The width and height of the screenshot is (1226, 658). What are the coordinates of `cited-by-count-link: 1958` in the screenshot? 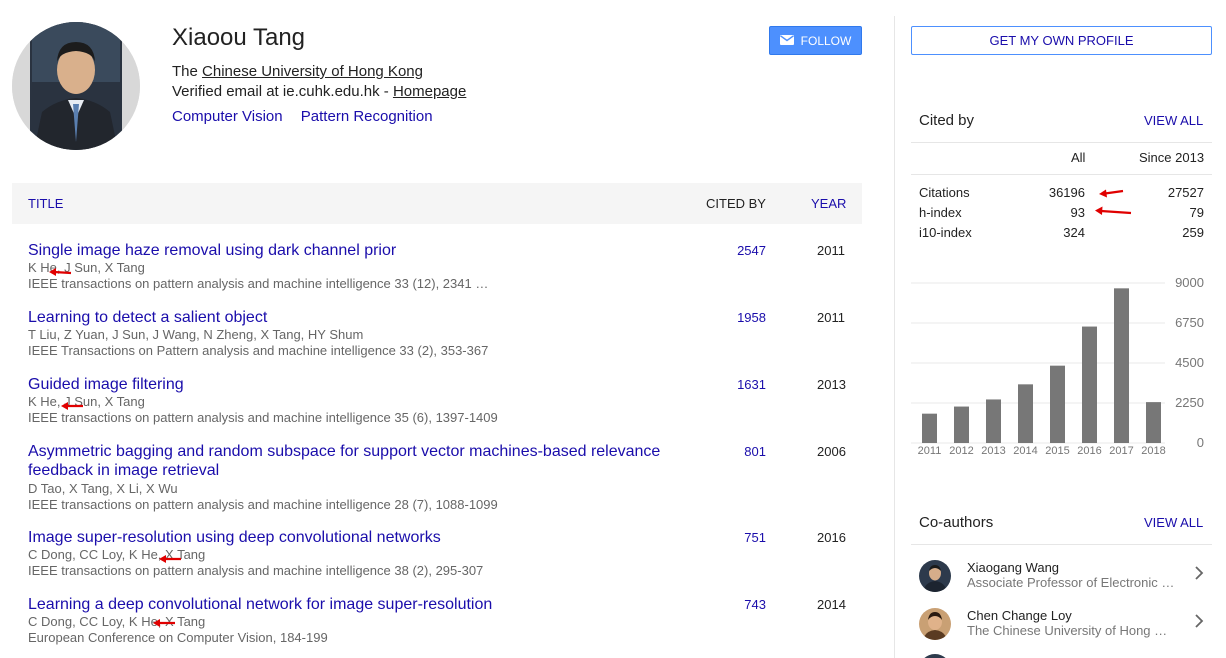 It's located at (751, 317).